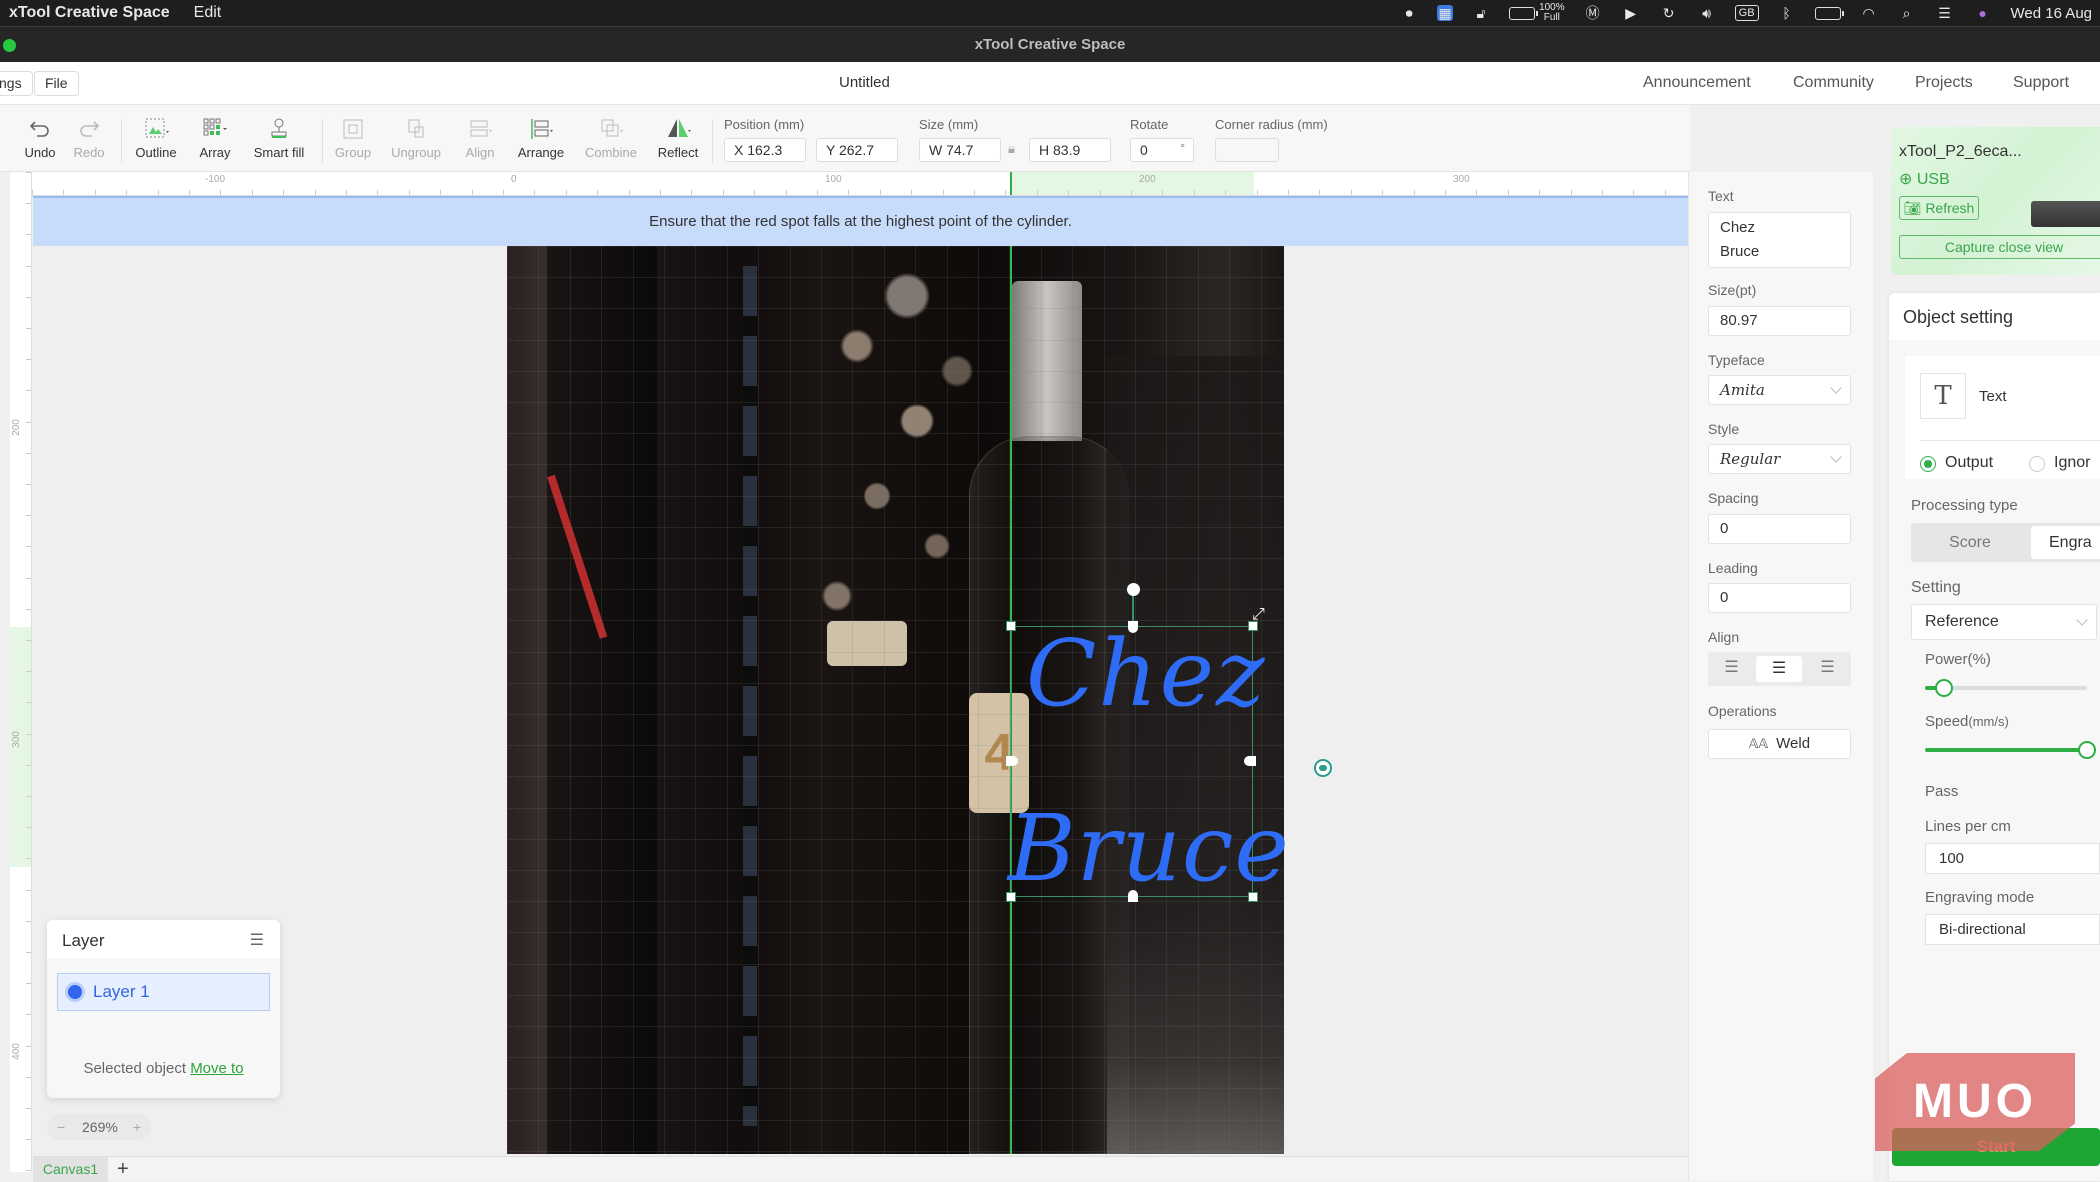 The width and height of the screenshot is (2100, 1182). What do you see at coordinates (156, 136) in the screenshot?
I see `outline-button: Outline` at bounding box center [156, 136].